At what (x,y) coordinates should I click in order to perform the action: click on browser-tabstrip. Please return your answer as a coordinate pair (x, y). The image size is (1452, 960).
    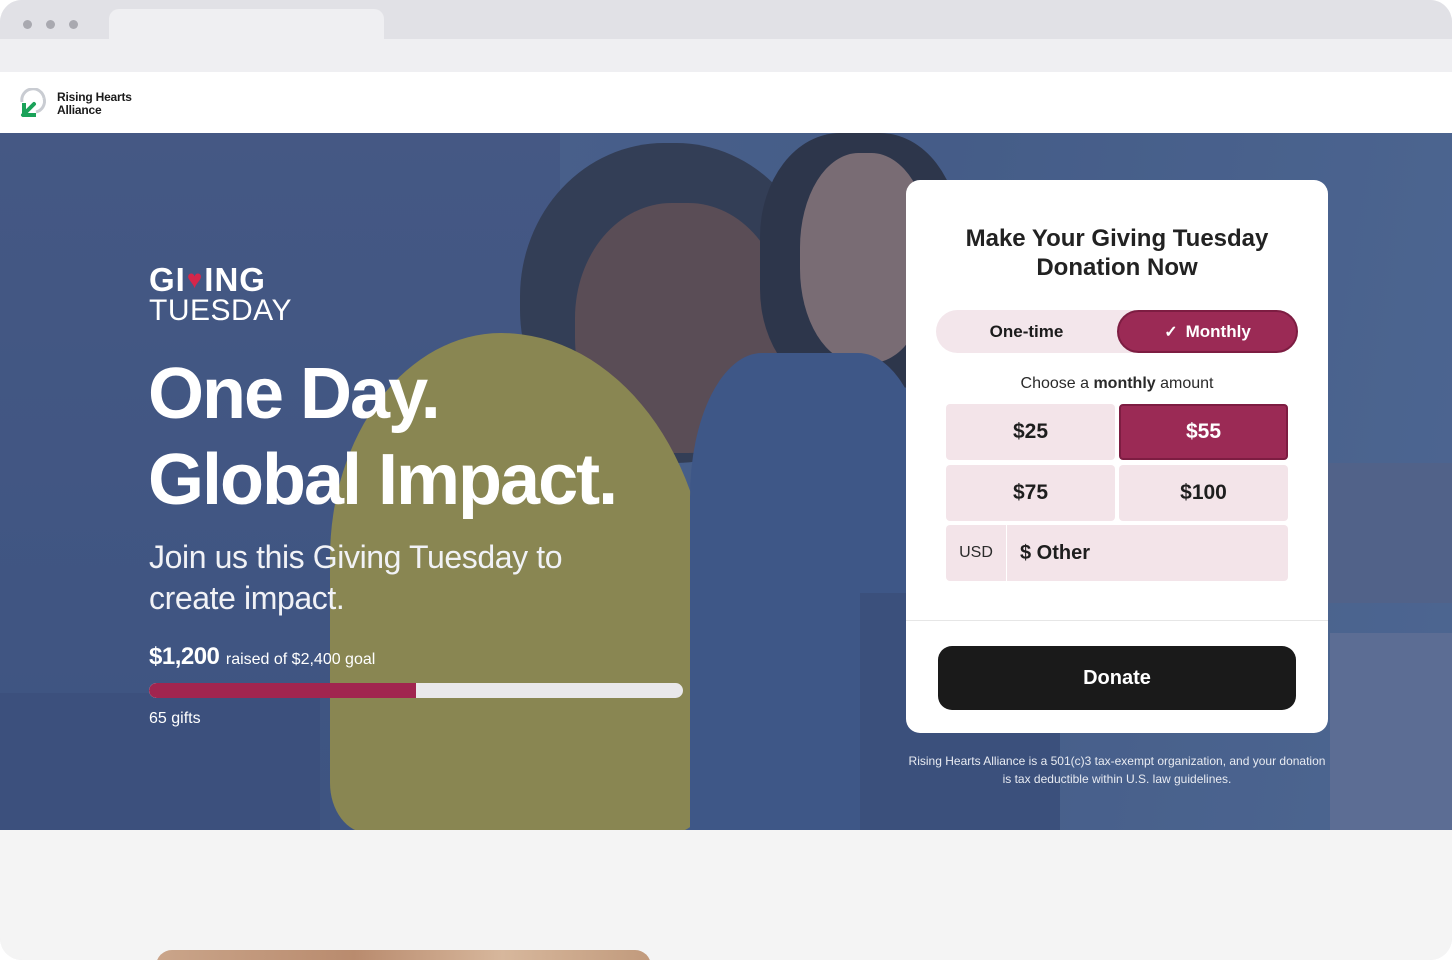
    Looking at the image, I should click on (726, 19).